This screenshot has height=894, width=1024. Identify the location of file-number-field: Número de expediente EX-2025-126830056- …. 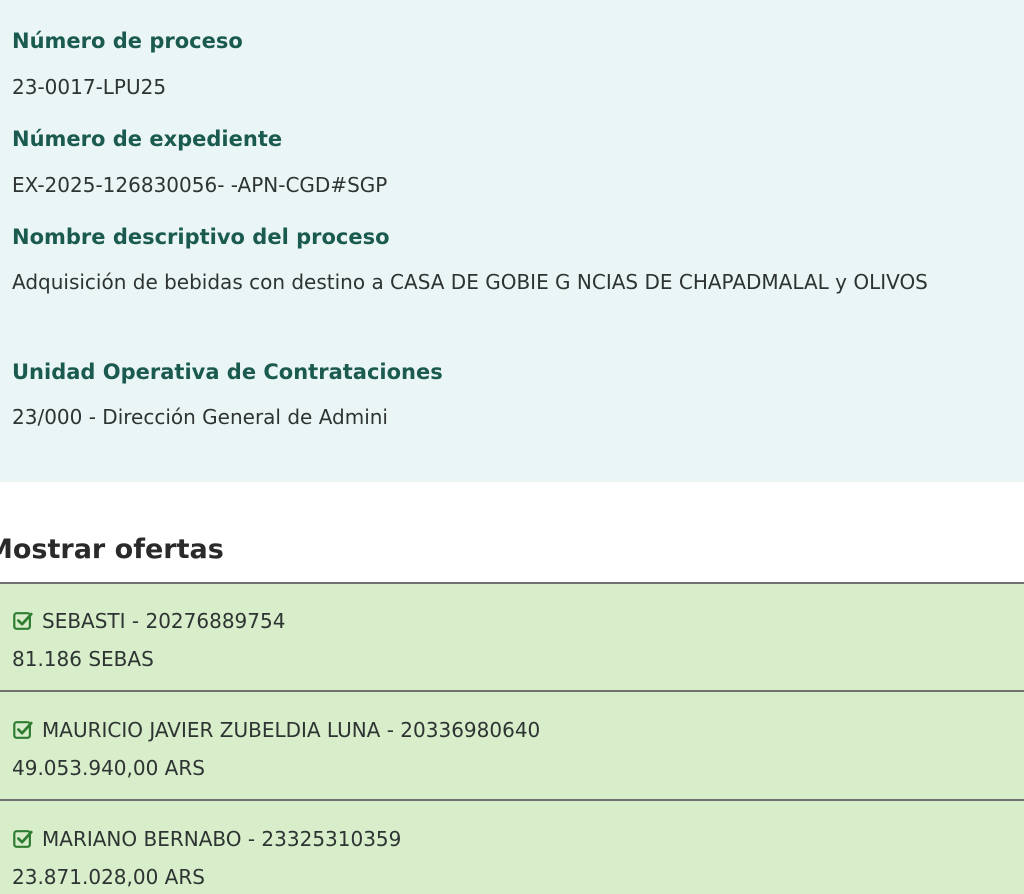
(199, 163).